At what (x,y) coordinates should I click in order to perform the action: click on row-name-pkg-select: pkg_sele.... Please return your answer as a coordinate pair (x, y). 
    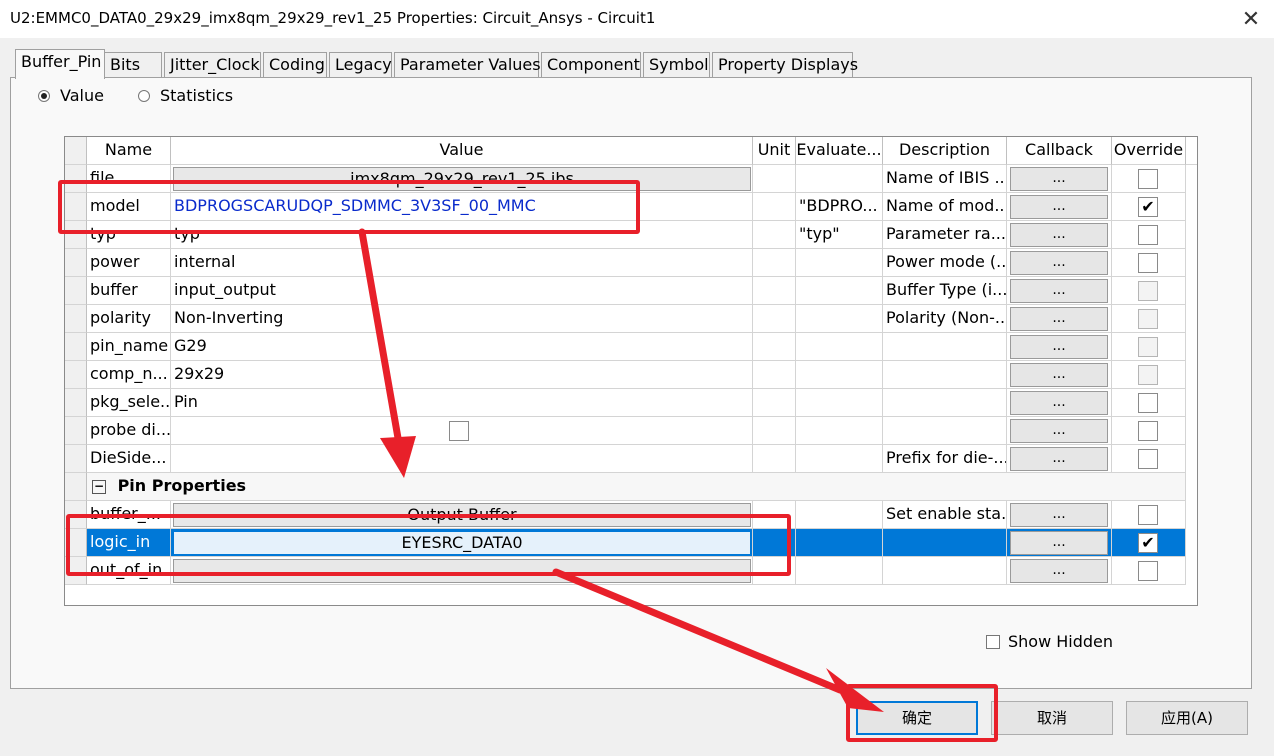
    Looking at the image, I should click on (129, 403).